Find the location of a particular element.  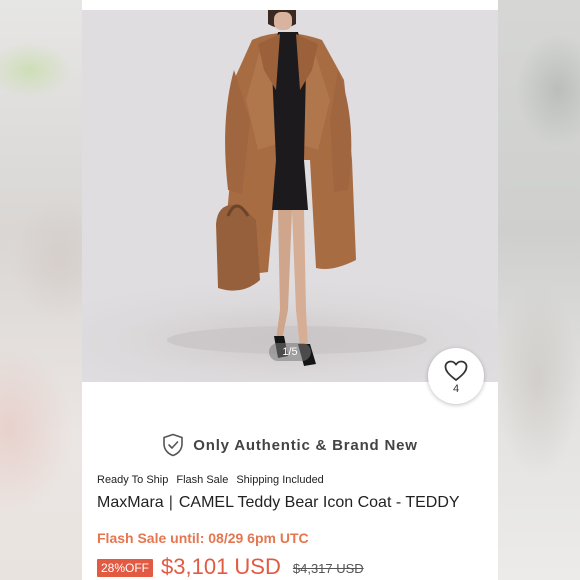

authenticity-banner: Only Authentic & Brand New is located at coordinates (290, 445).